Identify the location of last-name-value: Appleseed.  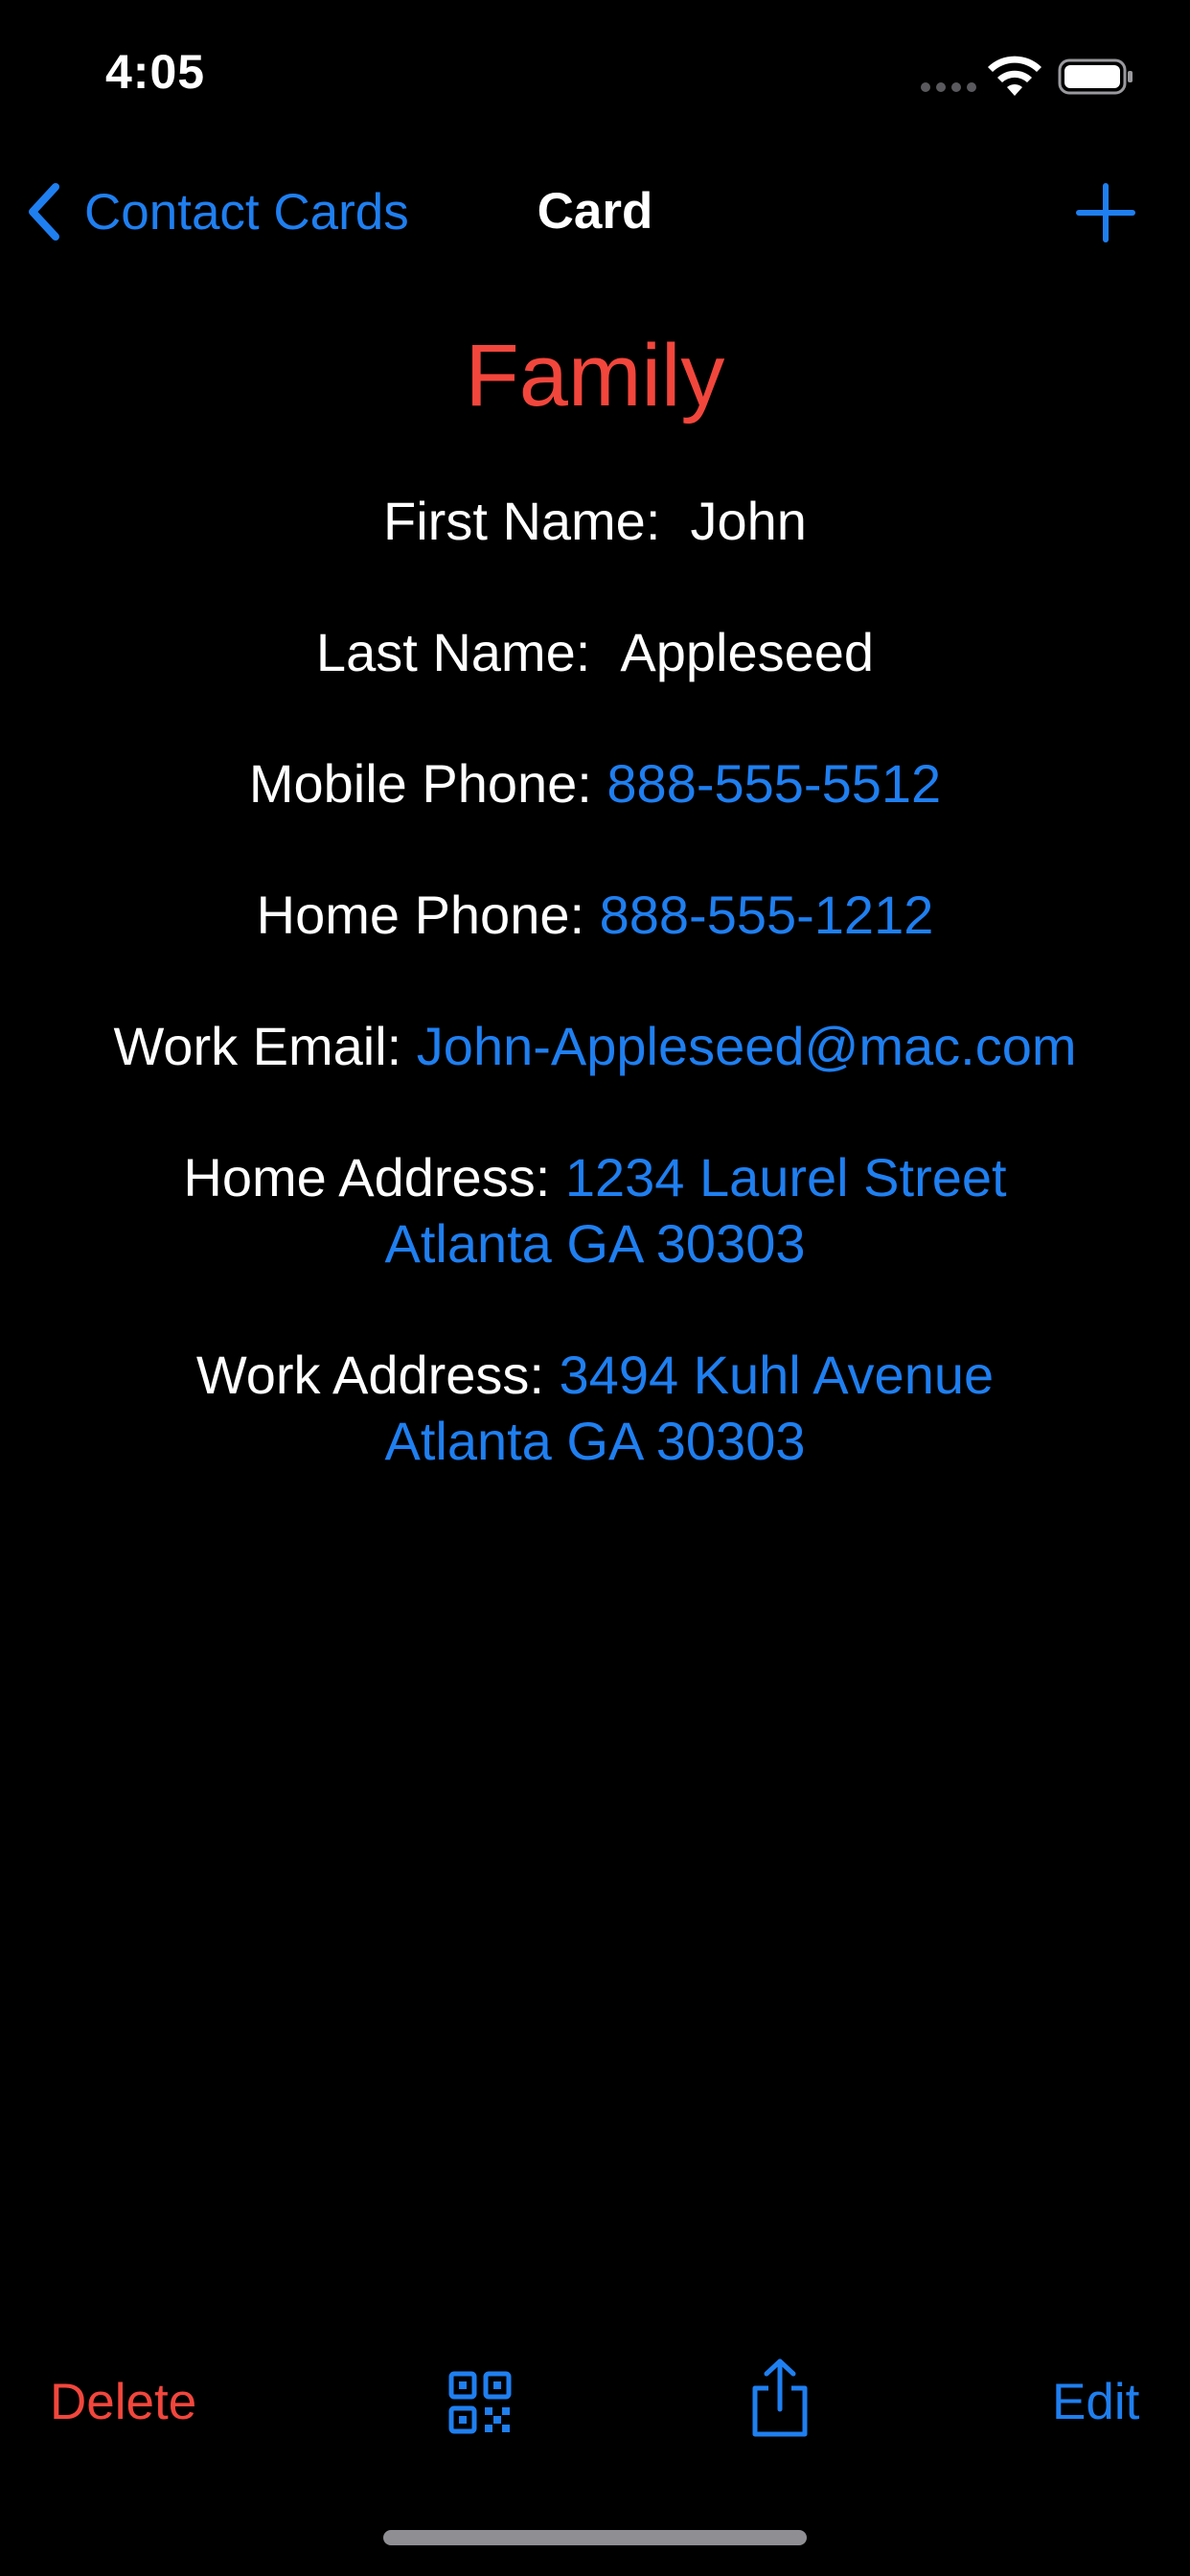
(747, 652).